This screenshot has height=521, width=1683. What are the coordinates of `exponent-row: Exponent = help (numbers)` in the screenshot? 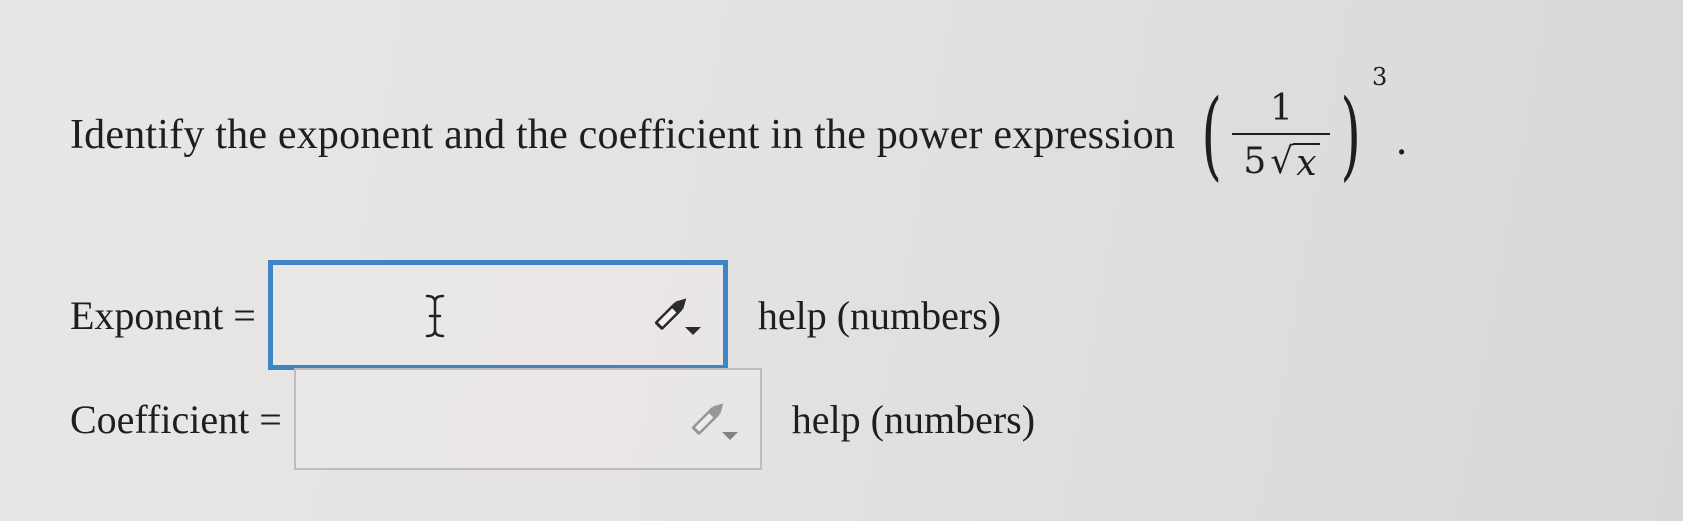 It's located at (535, 315).